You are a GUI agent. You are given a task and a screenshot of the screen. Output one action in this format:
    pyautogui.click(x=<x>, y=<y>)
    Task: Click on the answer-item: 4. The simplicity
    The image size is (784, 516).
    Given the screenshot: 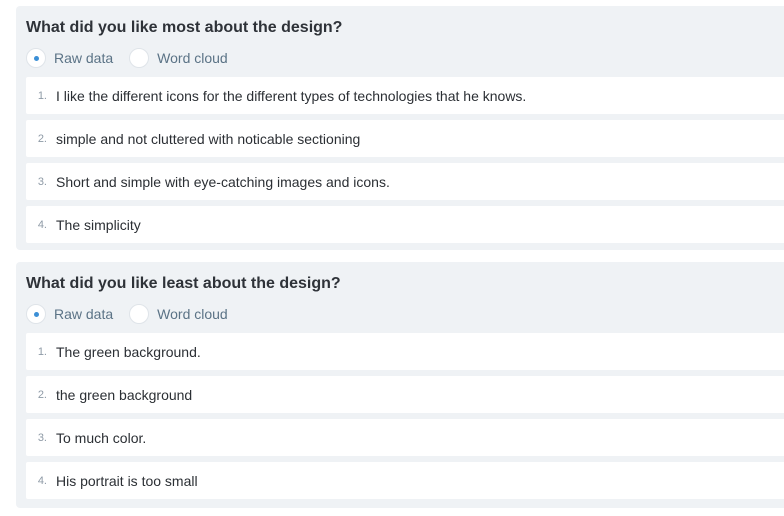 What is the action you would take?
    pyautogui.click(x=405, y=224)
    